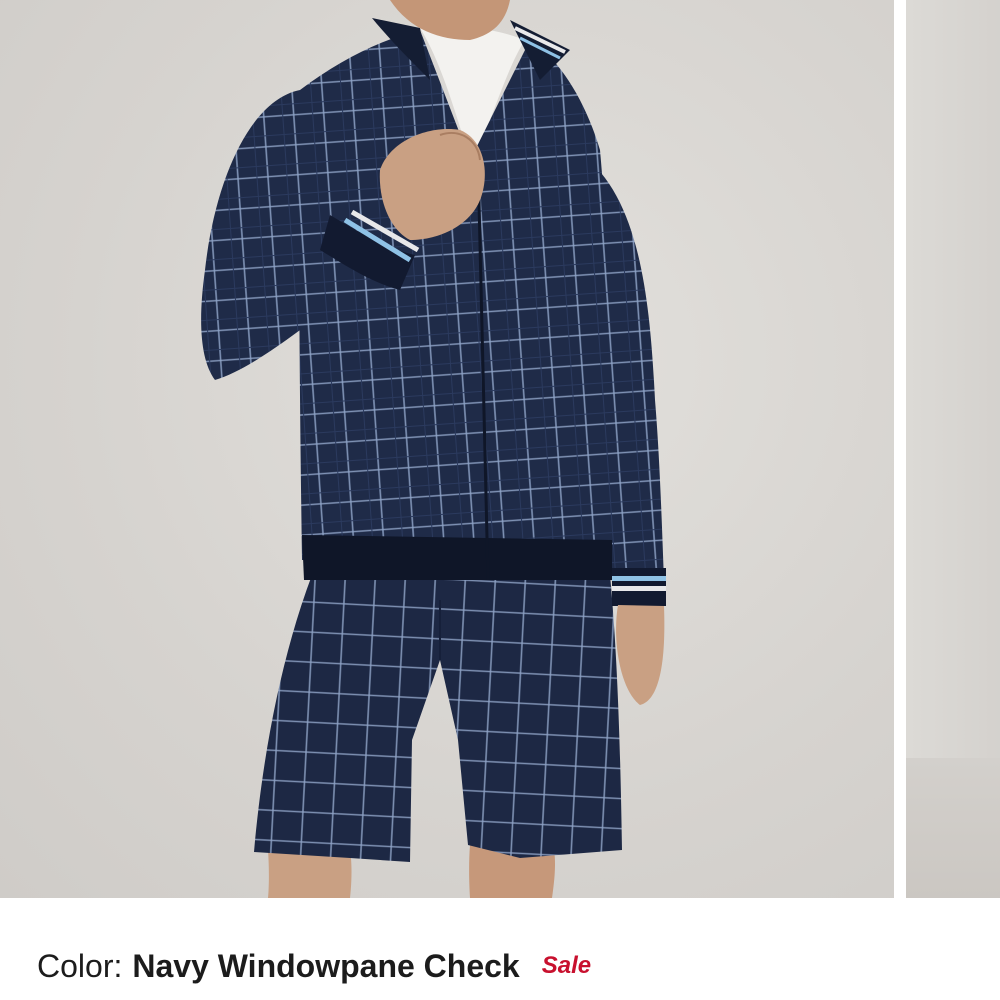  I want to click on product-image-next, so click(953, 449).